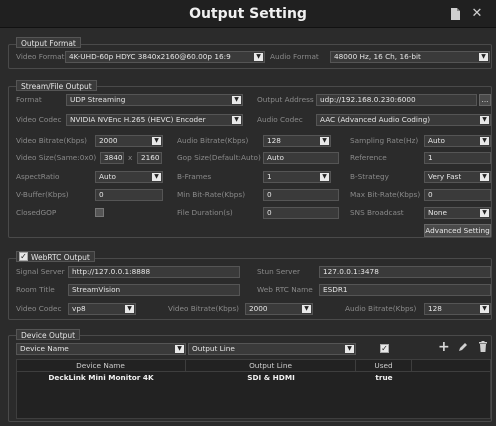  Describe the element at coordinates (405, 272) in the screenshot. I see `stun-server-input: 127.0.0.1:3478` at that location.